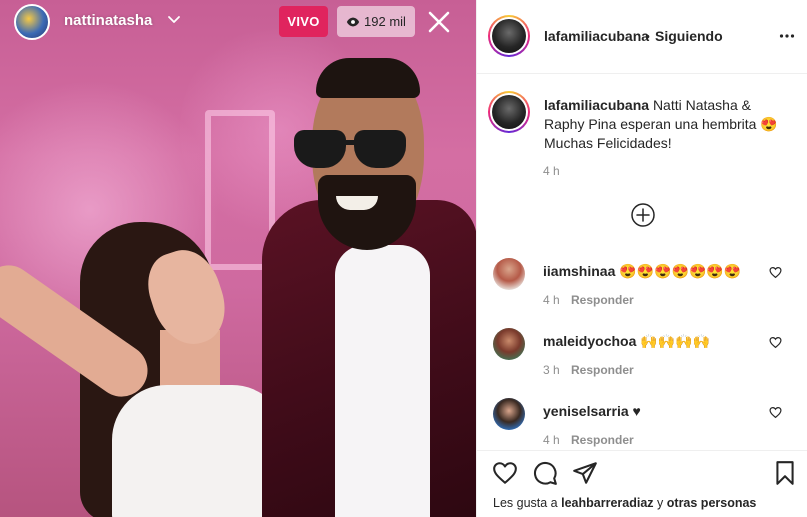  Describe the element at coordinates (551, 370) in the screenshot. I see `comment-timestamp: 3 h` at that location.